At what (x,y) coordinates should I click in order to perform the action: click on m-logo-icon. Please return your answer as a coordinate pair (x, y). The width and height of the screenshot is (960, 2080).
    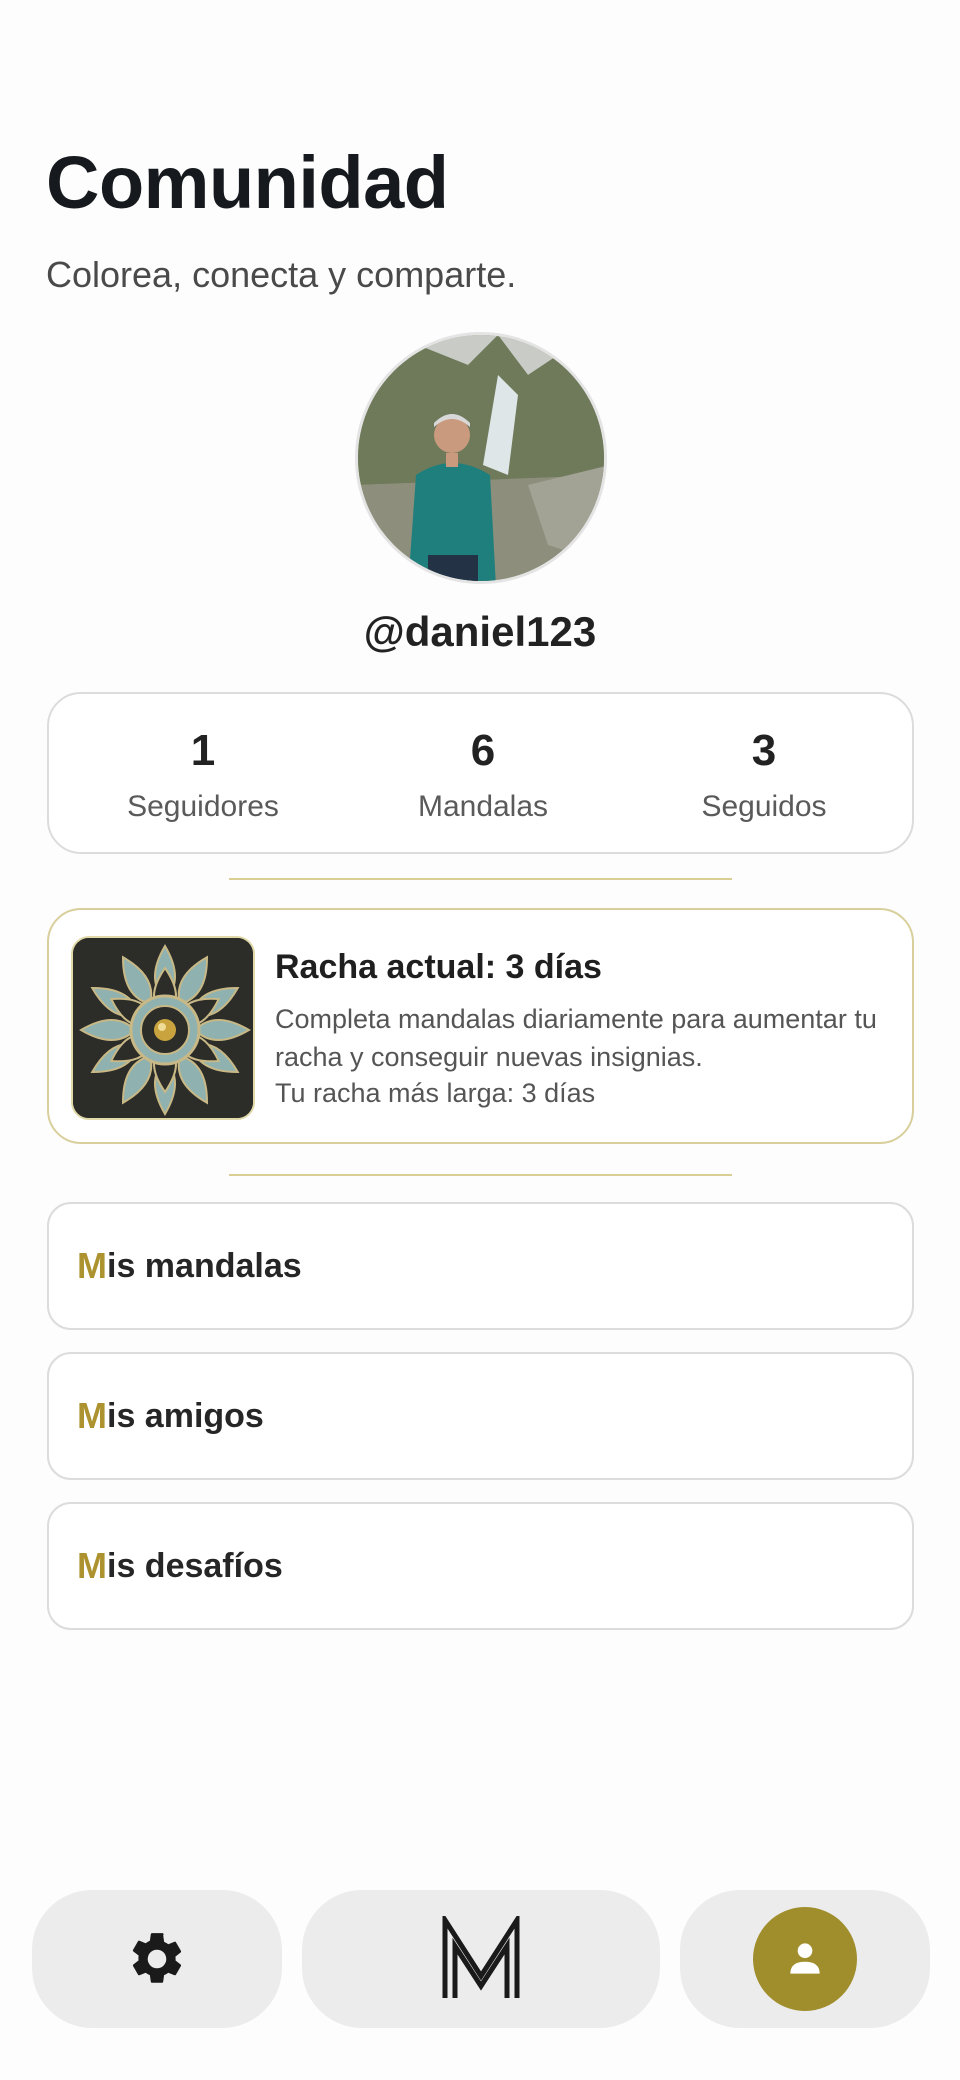
    Looking at the image, I should click on (481, 1957).